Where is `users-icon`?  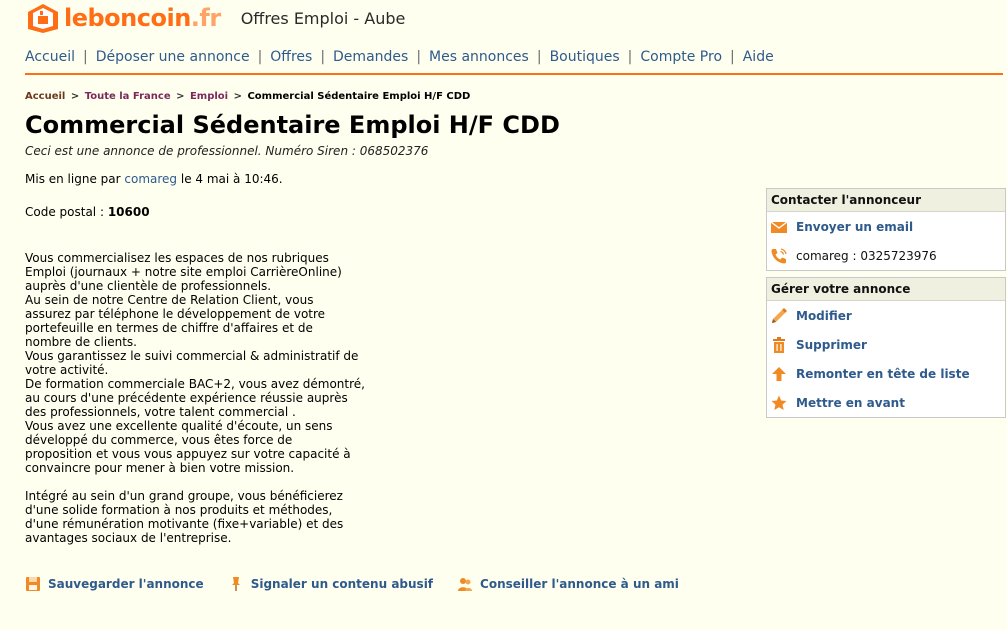
users-icon is located at coordinates (465, 584).